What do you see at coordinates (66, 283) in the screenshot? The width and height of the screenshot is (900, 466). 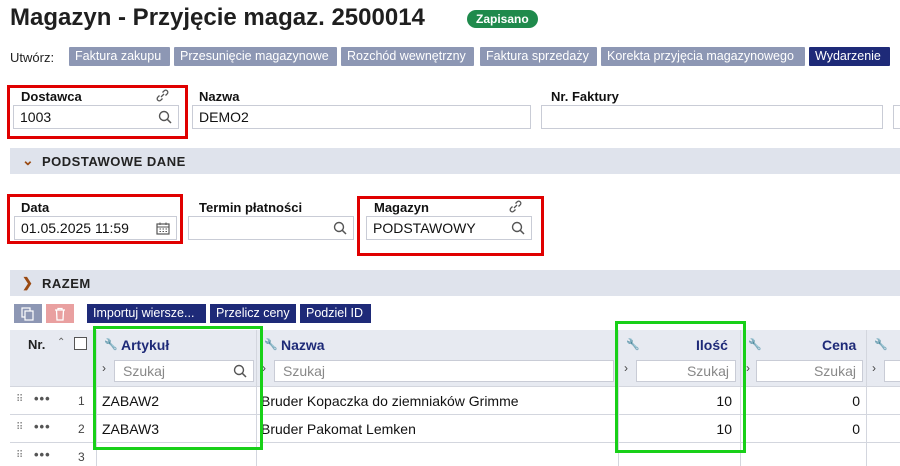 I see `section-total-title: RAZEM` at bounding box center [66, 283].